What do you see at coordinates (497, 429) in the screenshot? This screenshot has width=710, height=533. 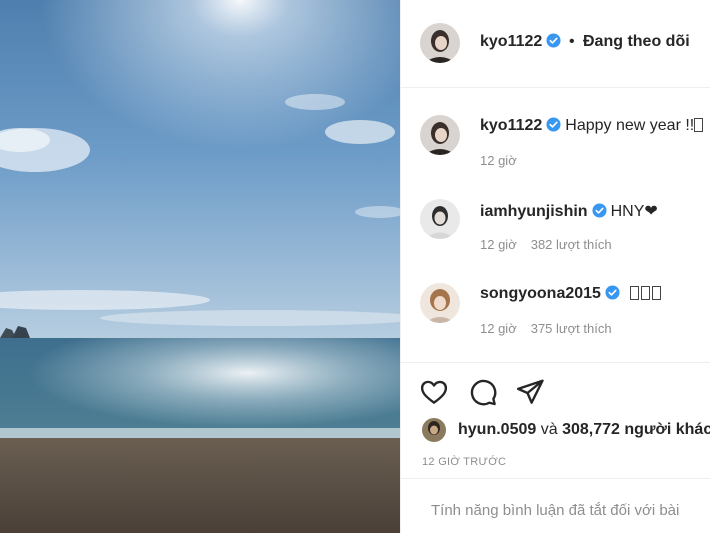 I see `liker-username: hyun.0509` at bounding box center [497, 429].